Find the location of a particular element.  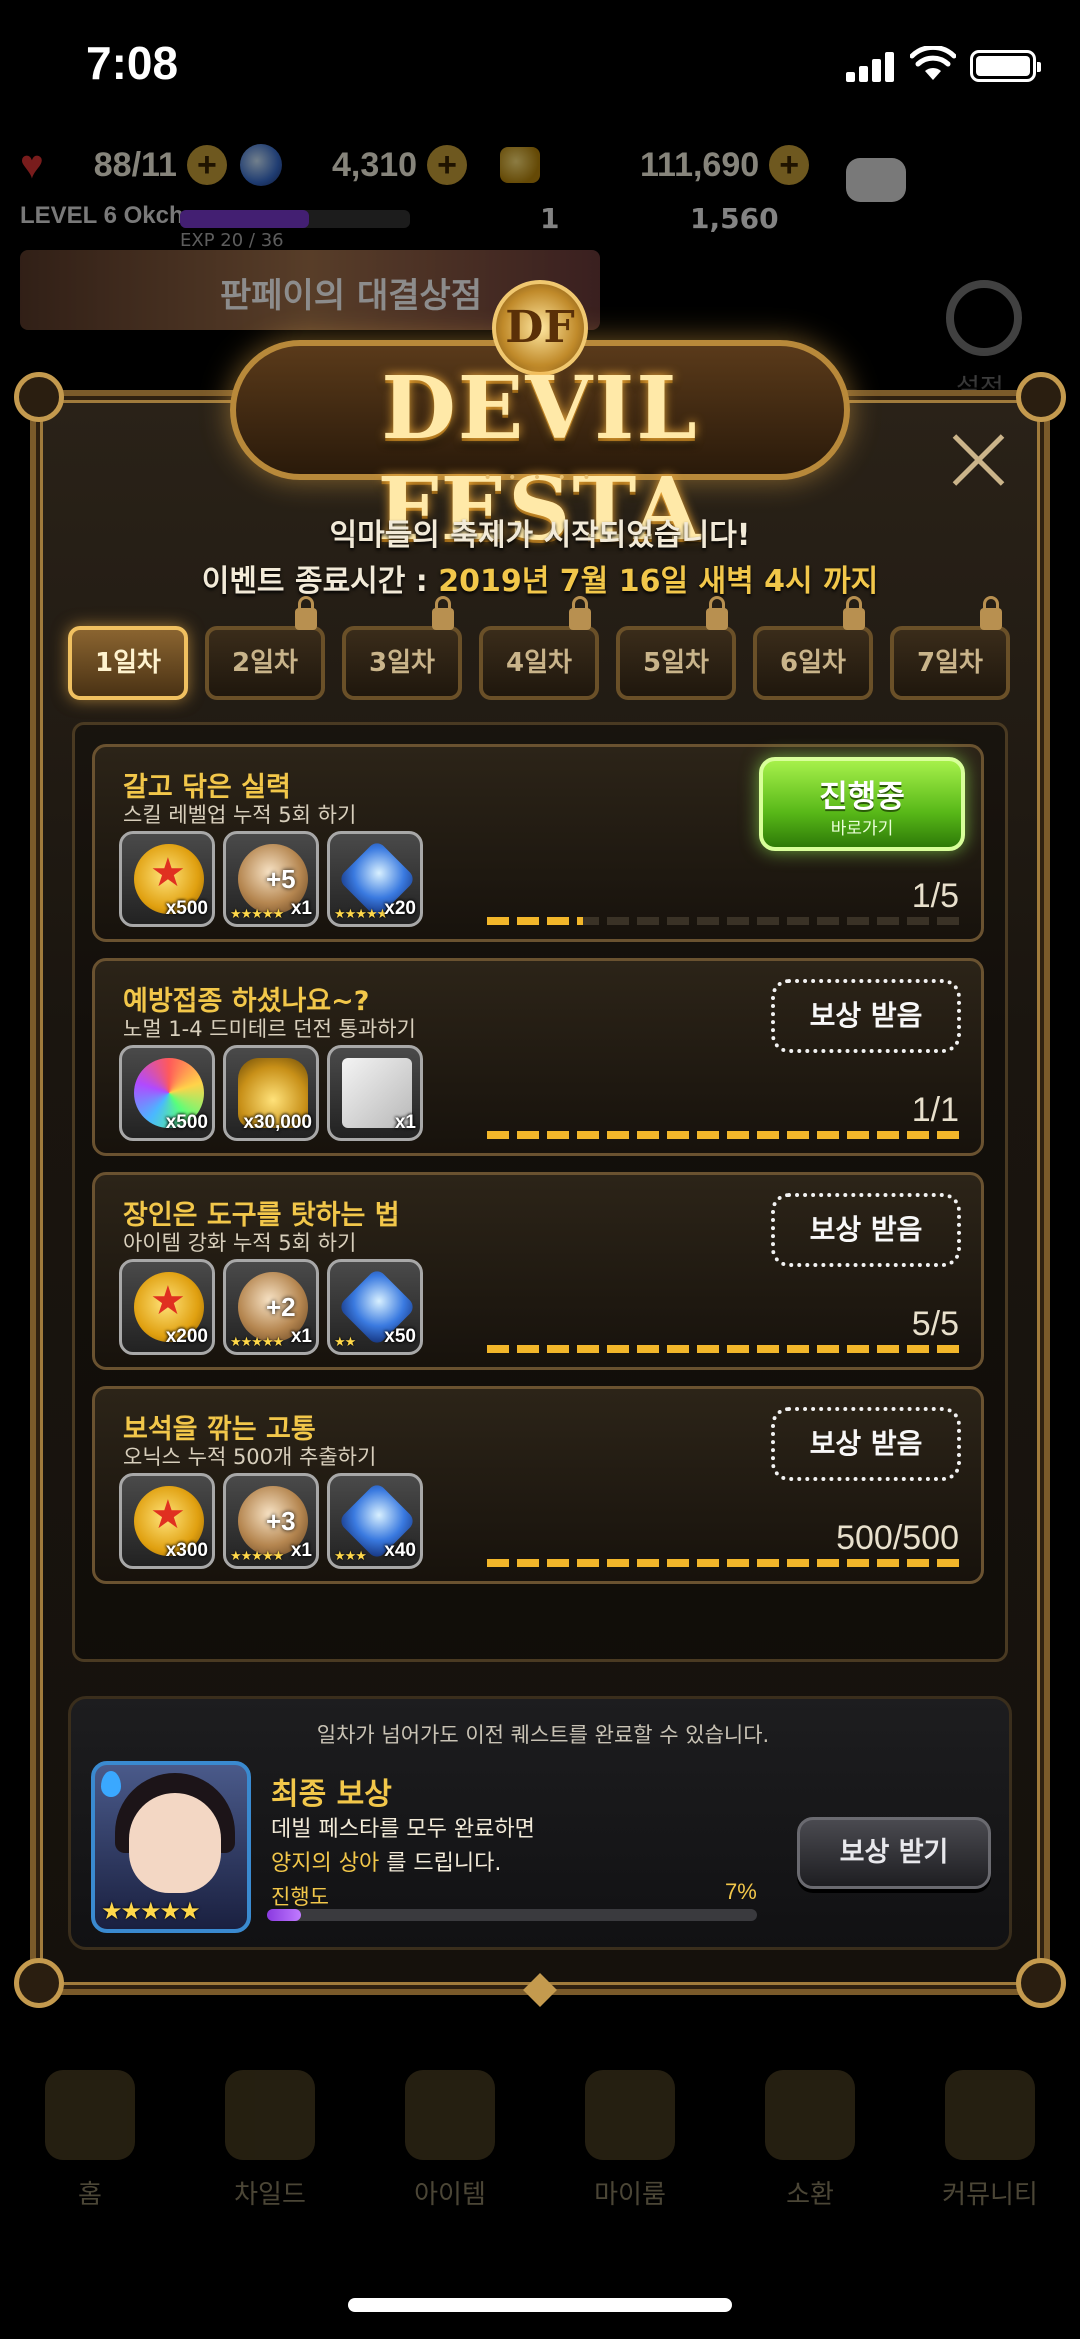

nav-item-myroom: 마이룸 is located at coordinates (630, 2170).